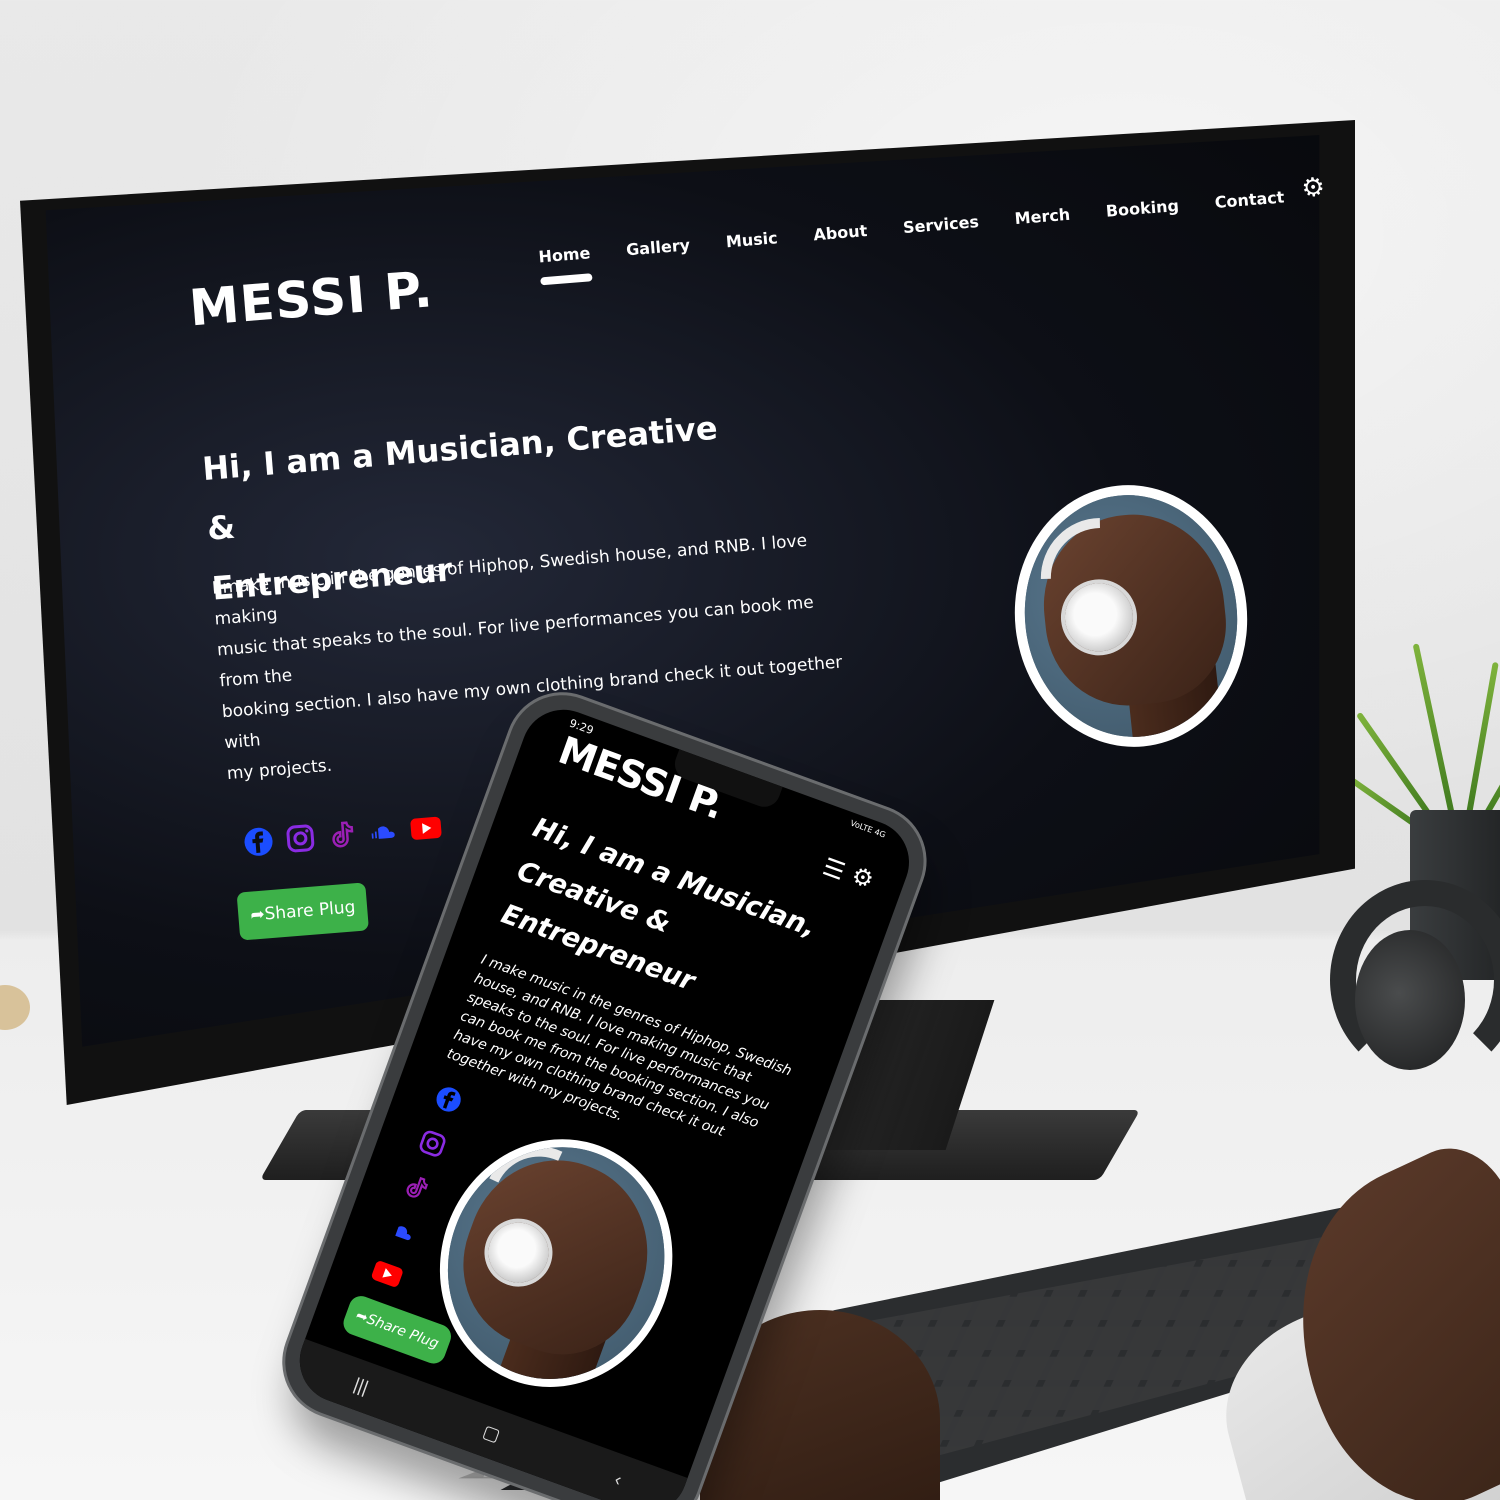  Describe the element at coordinates (657, 247) in the screenshot. I see `nav-gallery: Gallery` at that location.